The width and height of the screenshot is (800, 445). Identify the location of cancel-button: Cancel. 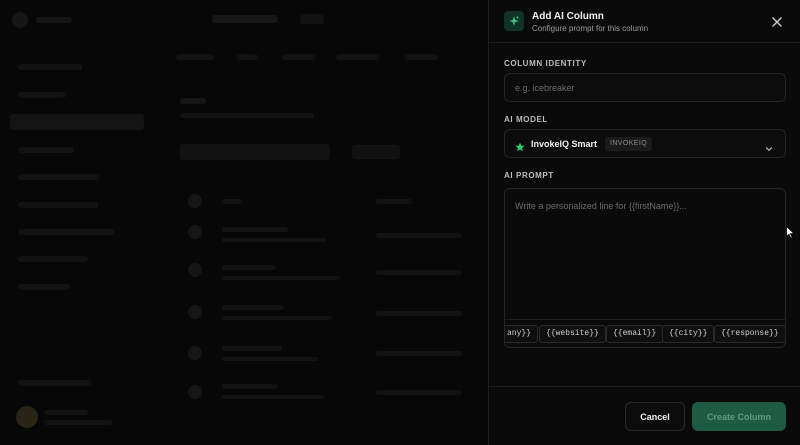
(655, 416).